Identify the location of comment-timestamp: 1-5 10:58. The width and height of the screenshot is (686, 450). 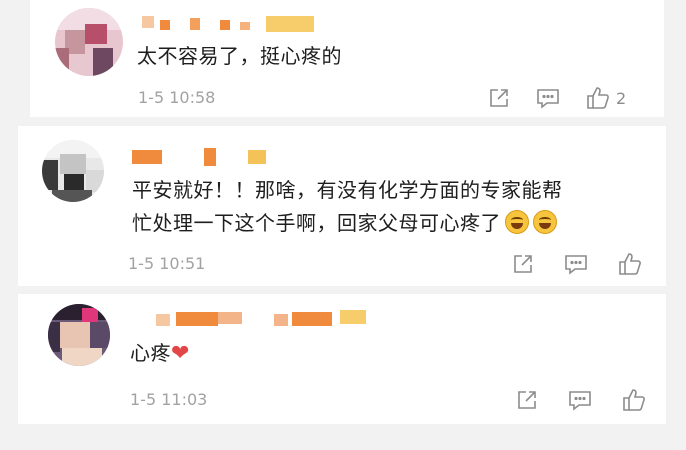
(177, 97).